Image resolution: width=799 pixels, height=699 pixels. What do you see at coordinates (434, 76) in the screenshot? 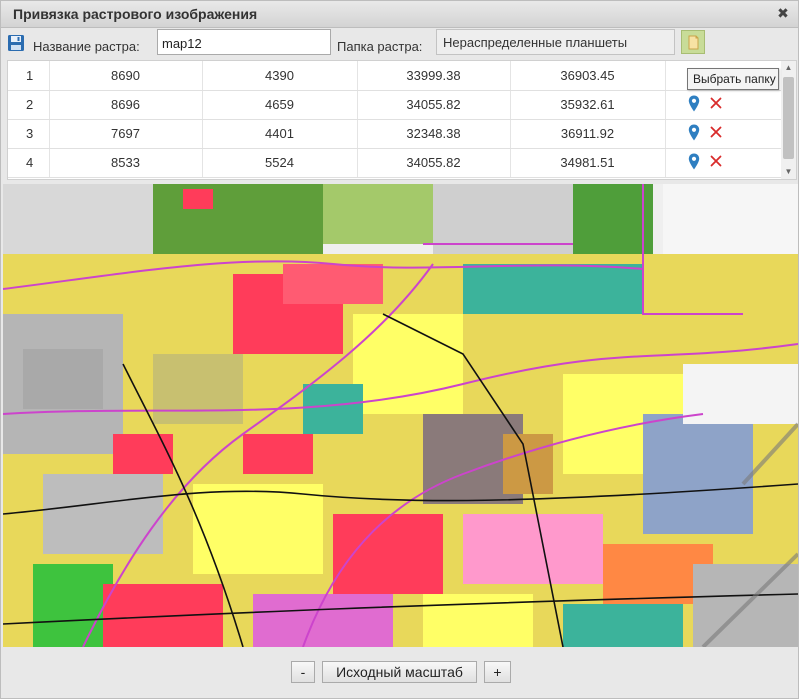
I see `cell-map-x: 33999.38` at bounding box center [434, 76].